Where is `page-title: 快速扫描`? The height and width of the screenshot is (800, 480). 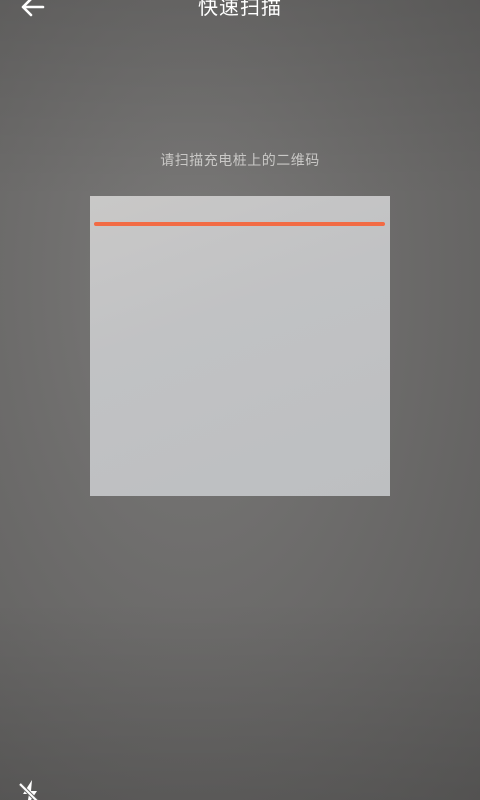 page-title: 快速扫描 is located at coordinates (240, 9).